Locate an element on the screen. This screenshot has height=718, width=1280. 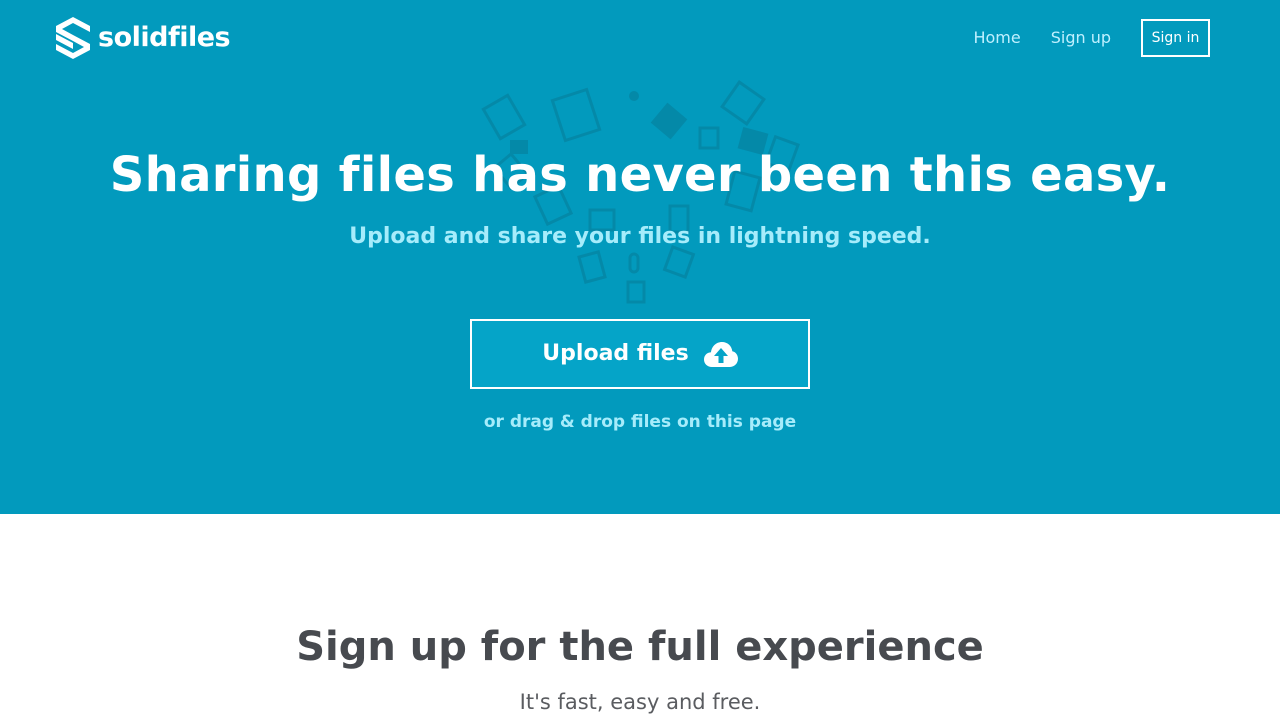
logo: solidfiles is located at coordinates (143, 38).